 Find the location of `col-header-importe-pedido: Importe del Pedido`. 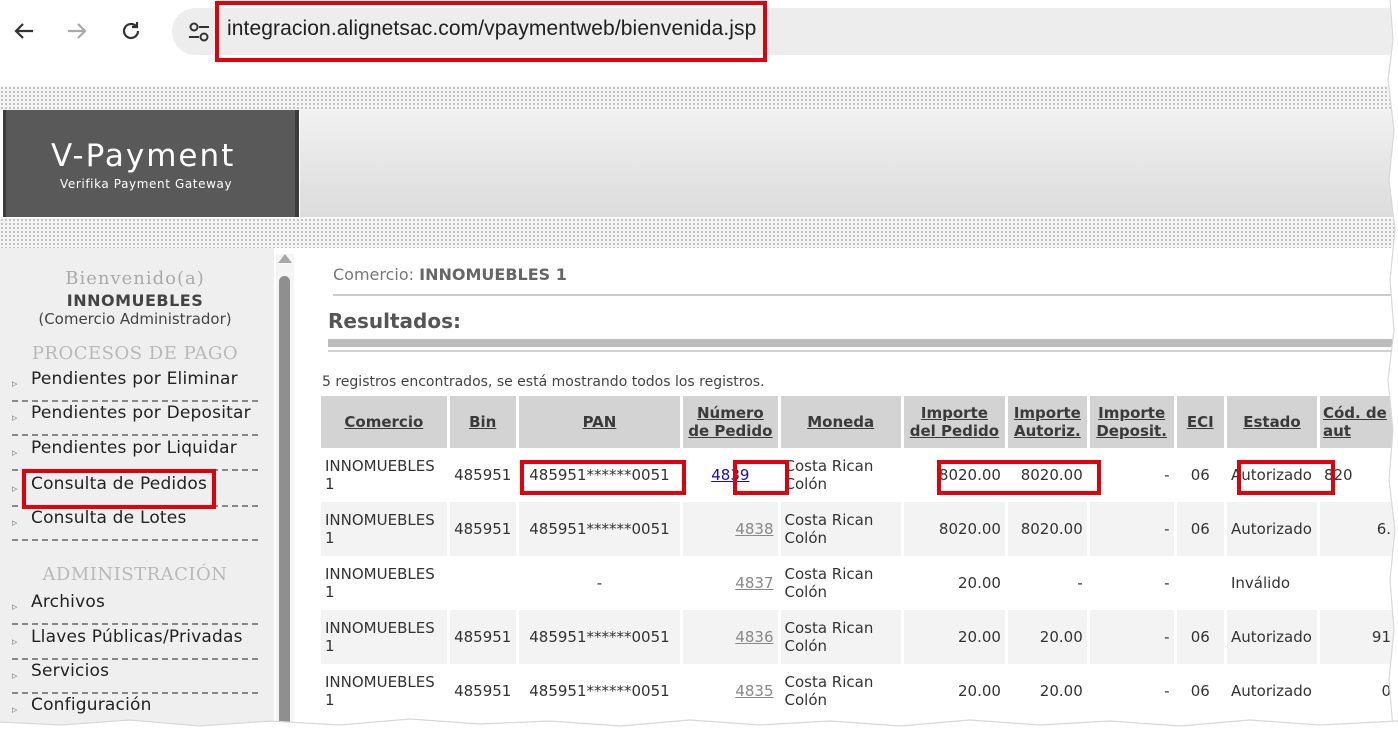

col-header-importe-pedido: Importe del Pedido is located at coordinates (954, 422).